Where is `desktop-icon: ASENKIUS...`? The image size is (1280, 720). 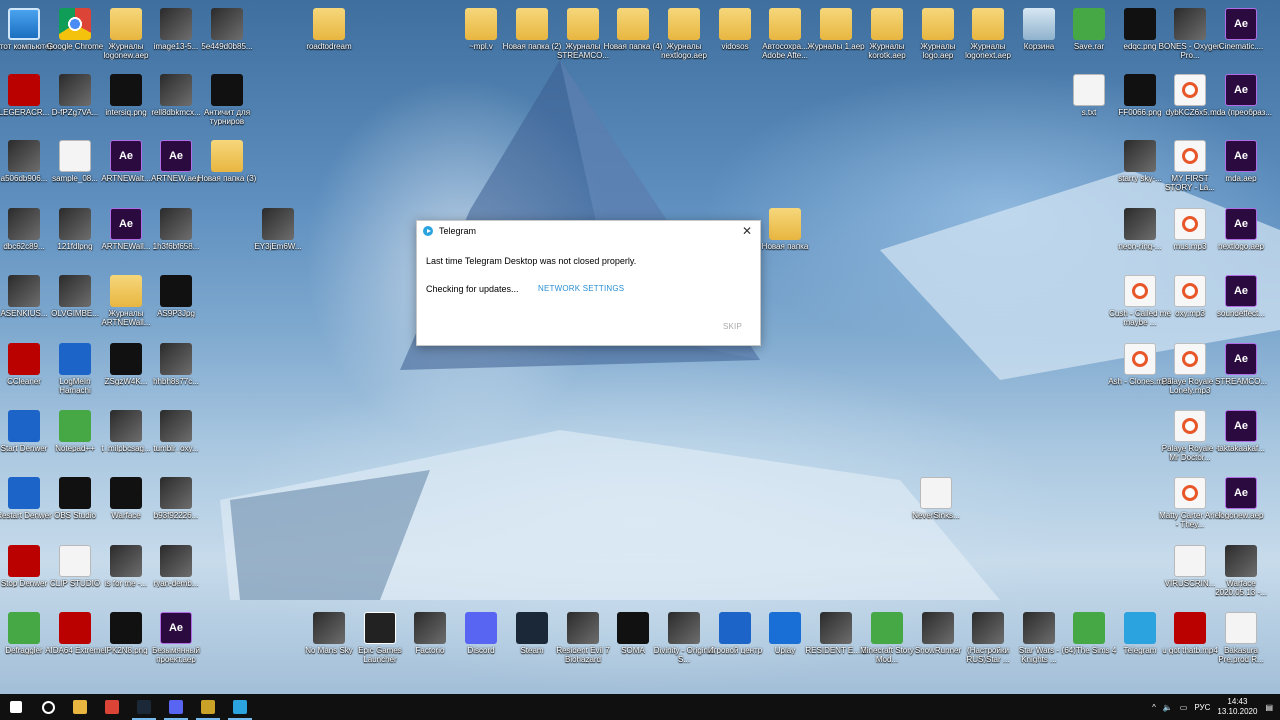
desktop-icon: ASENKIUS... is located at coordinates (24, 296).